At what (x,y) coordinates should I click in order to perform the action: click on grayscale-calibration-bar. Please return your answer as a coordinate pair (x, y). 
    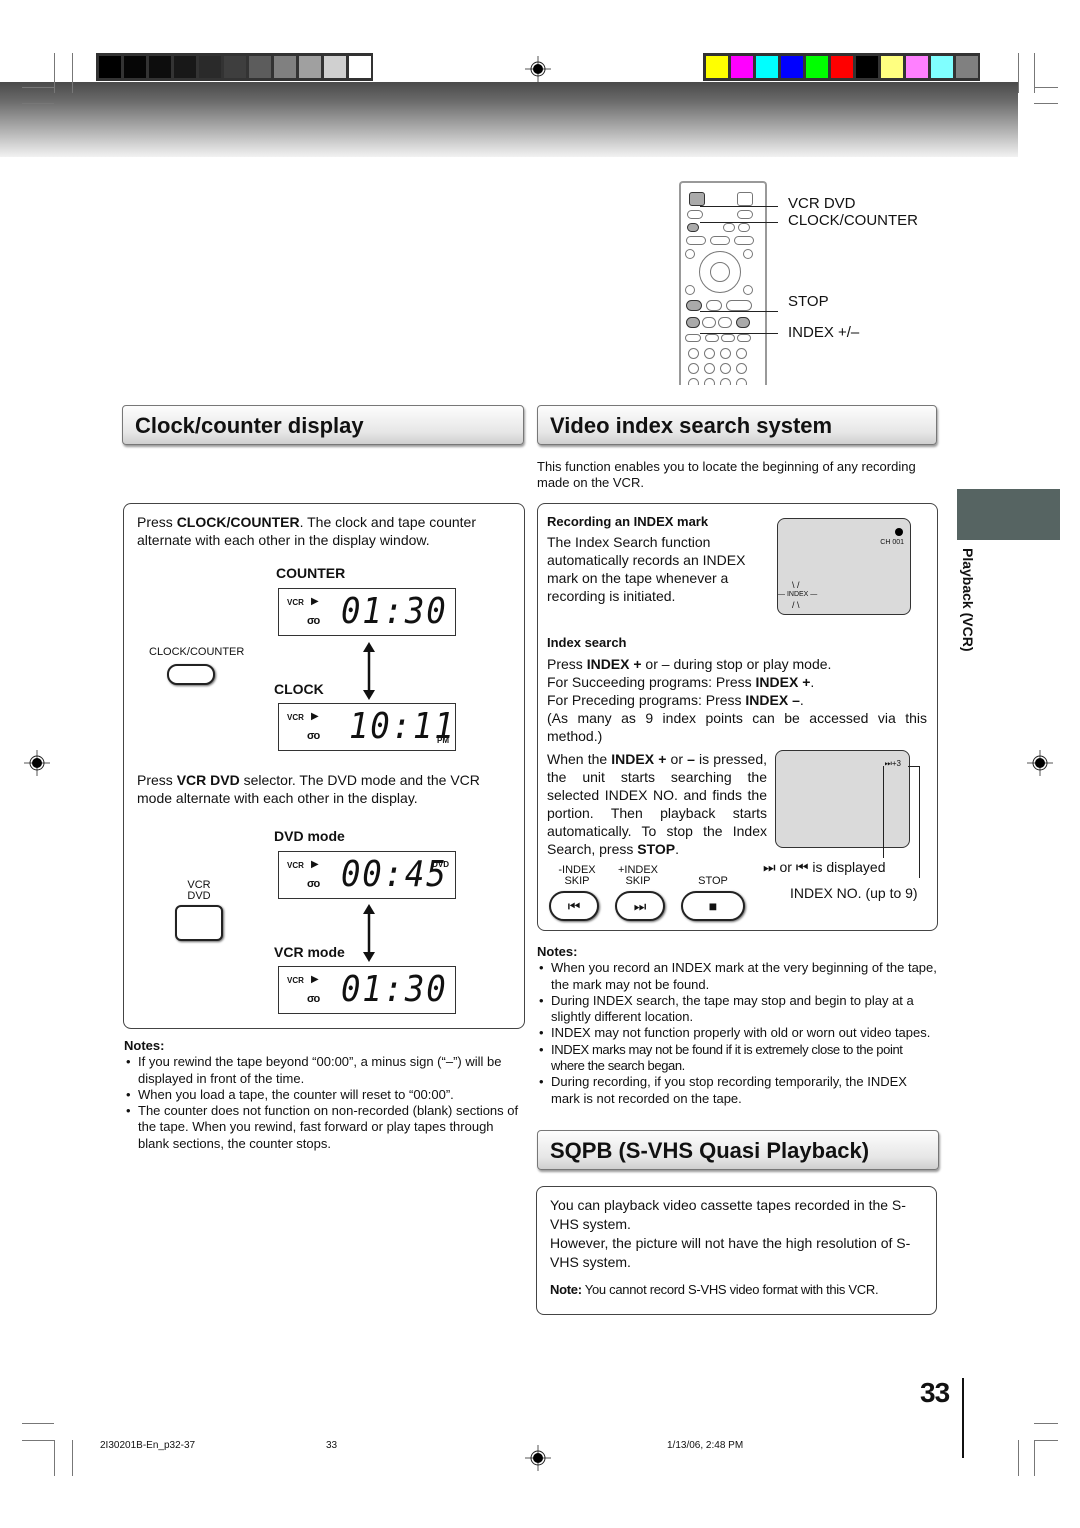
    Looking at the image, I should click on (234, 67).